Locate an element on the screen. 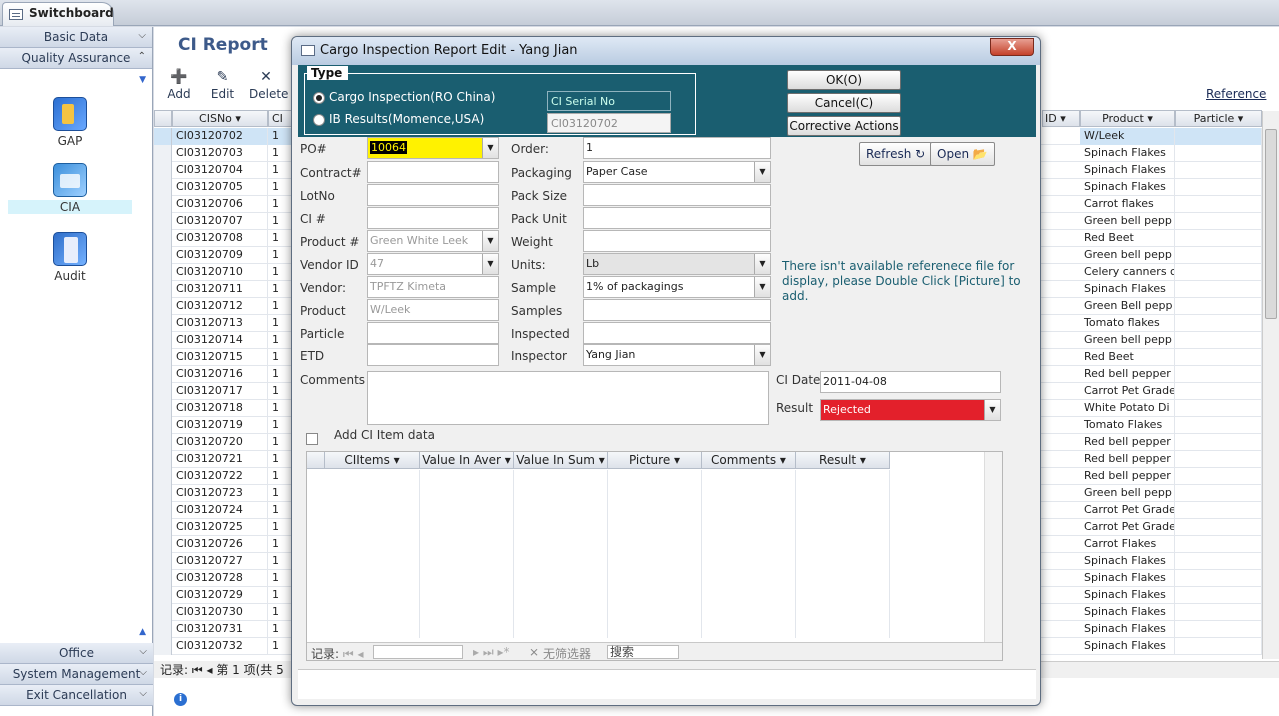  field-select: Paper Case ▼ is located at coordinates (677, 172).